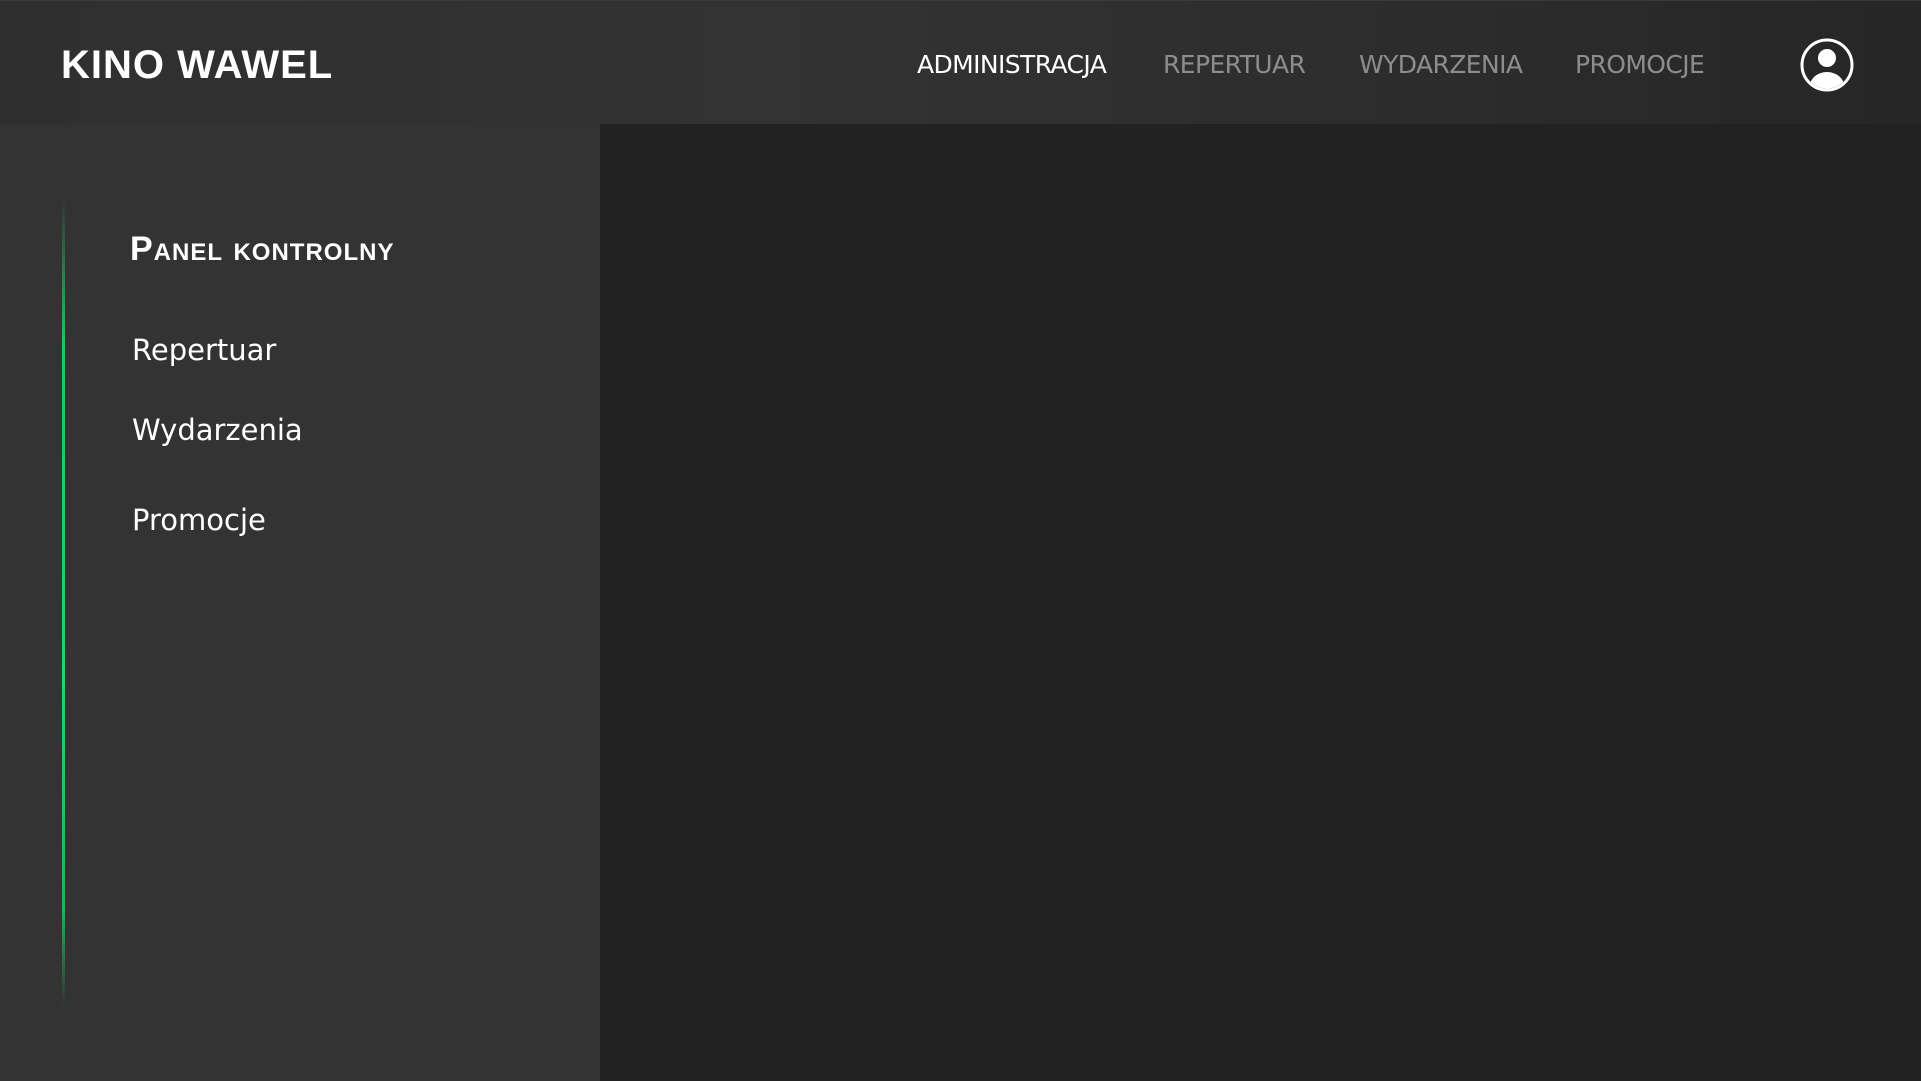 The height and width of the screenshot is (1081, 1921). I want to click on user-account-button, so click(1827, 65).